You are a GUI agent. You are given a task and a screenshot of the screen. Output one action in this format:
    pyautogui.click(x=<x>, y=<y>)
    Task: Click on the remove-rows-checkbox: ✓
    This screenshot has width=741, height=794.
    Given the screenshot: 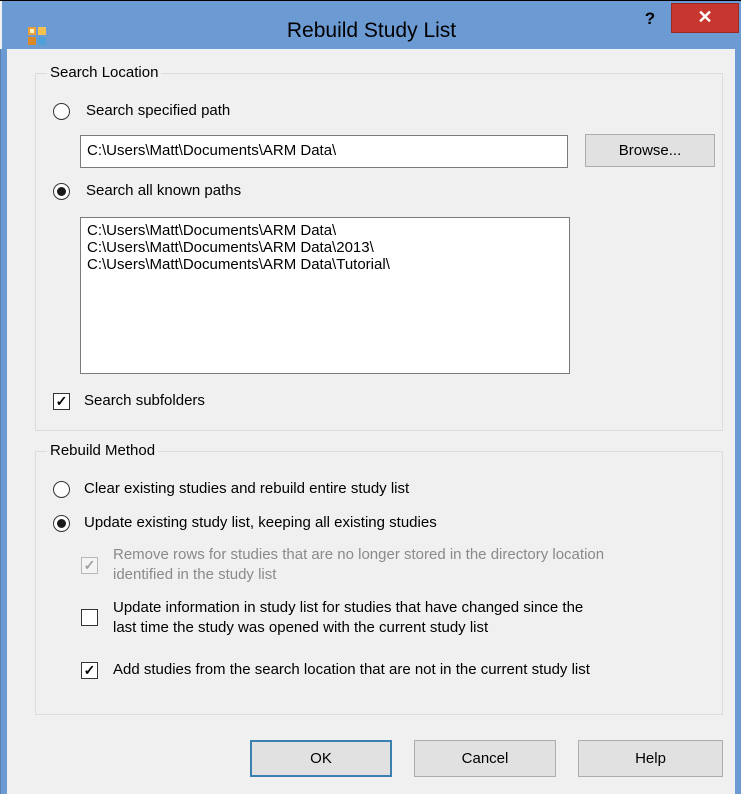 What is the action you would take?
    pyautogui.click(x=89, y=565)
    